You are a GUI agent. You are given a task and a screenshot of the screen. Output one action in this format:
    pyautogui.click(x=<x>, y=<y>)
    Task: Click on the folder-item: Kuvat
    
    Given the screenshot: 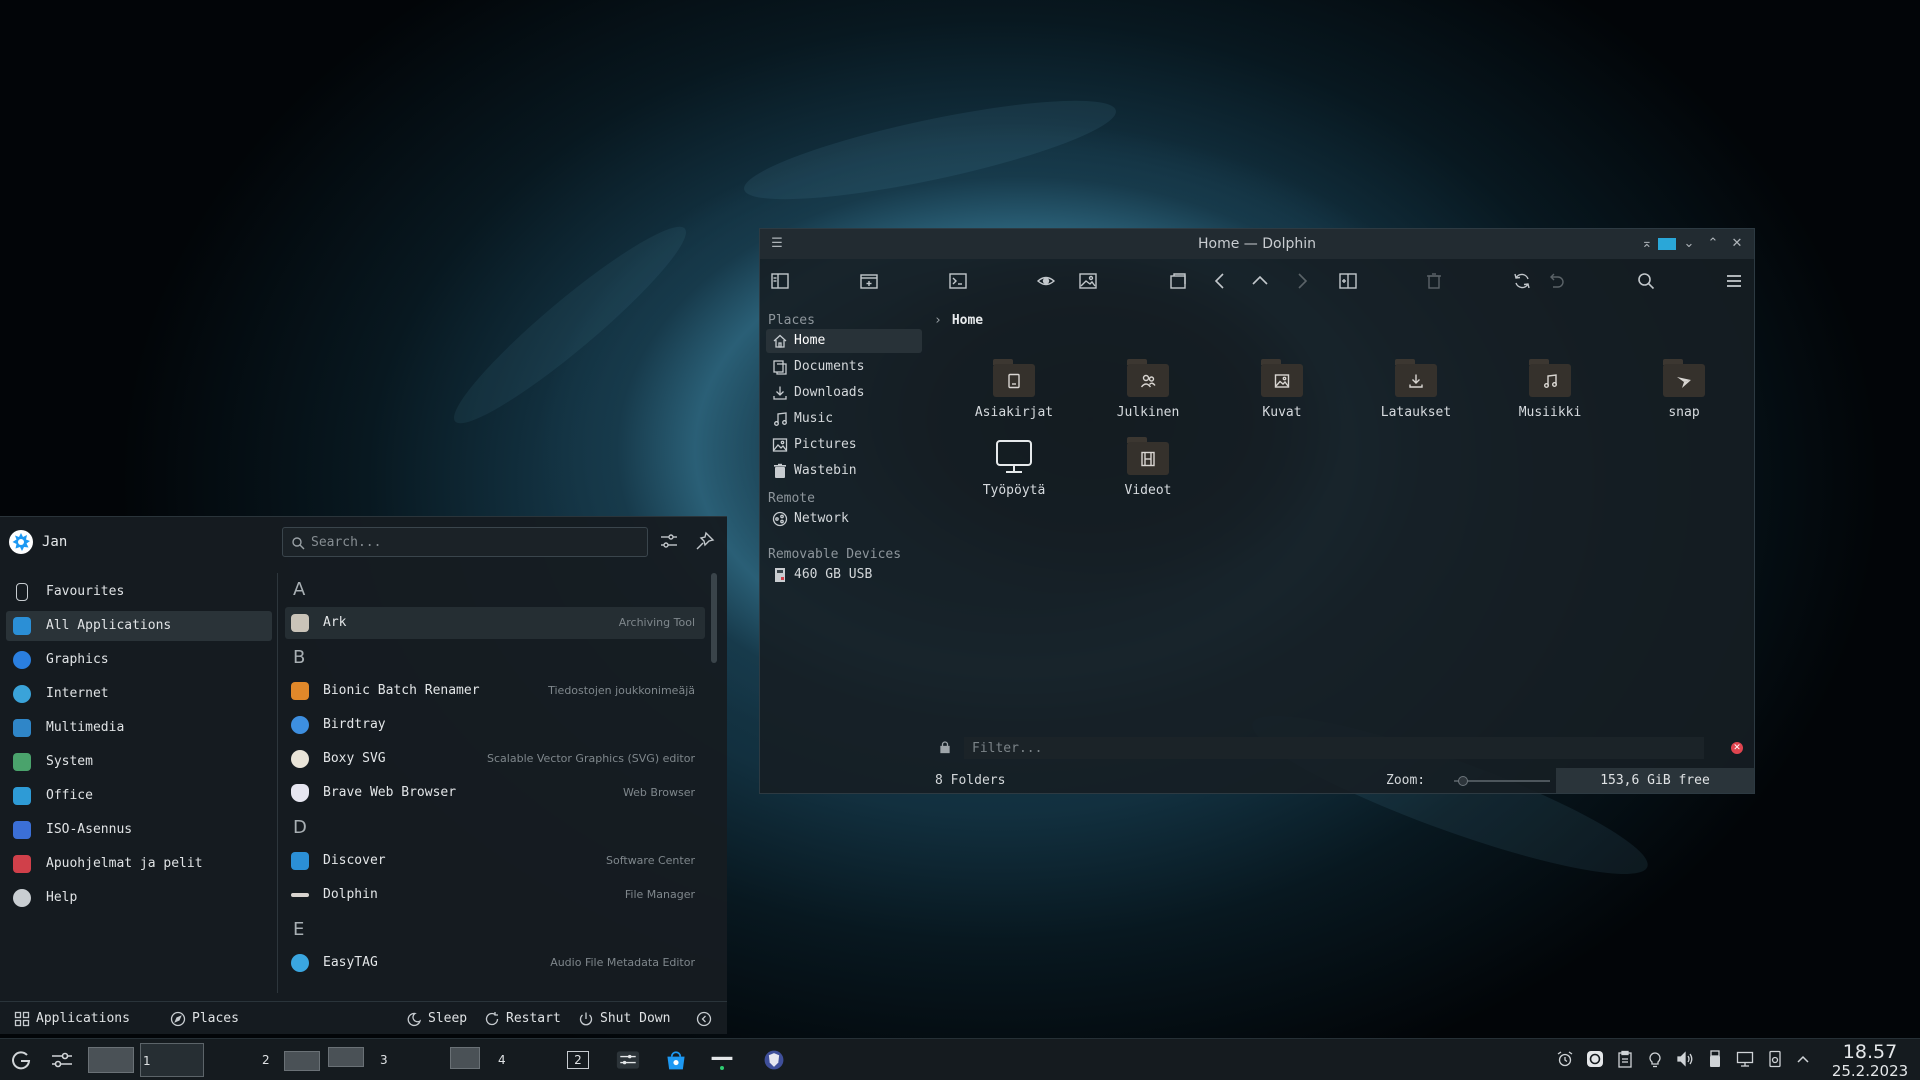 What is the action you would take?
    pyautogui.click(x=1282, y=389)
    